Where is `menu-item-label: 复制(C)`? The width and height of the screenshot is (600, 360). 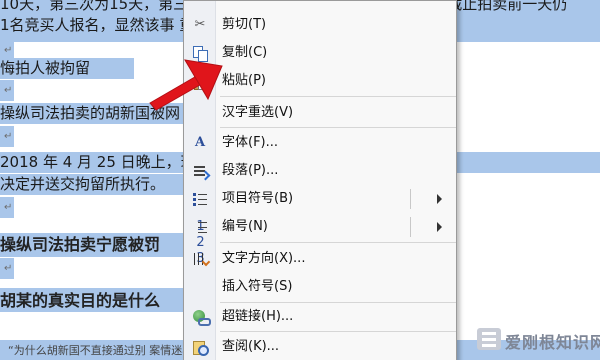
menu-item-label: 复制(C) is located at coordinates (245, 52).